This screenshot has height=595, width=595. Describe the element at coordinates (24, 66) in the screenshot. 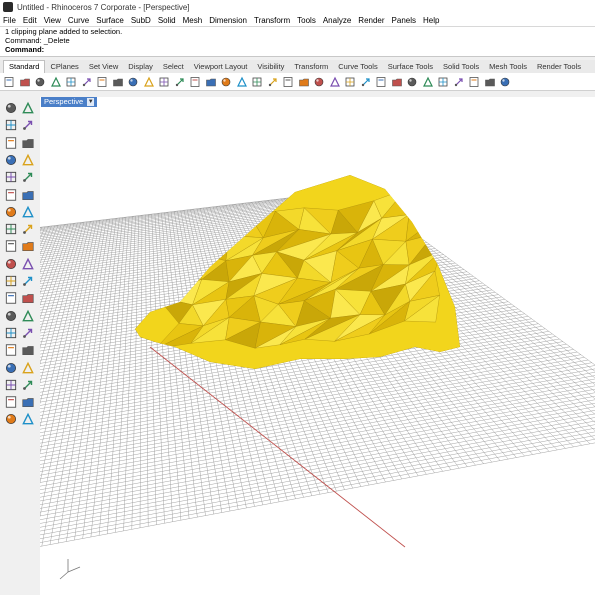

I see `tab-standard: Standard` at that location.